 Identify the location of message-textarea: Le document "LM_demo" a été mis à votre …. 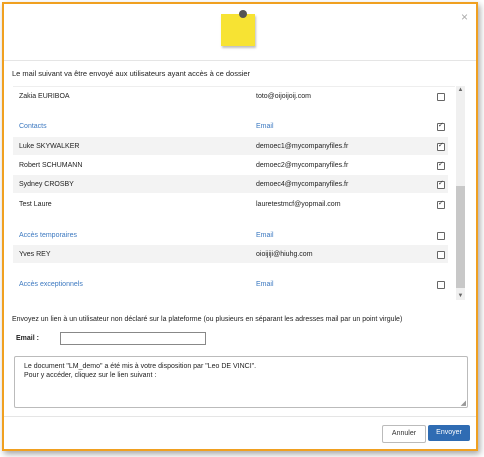
(241, 382).